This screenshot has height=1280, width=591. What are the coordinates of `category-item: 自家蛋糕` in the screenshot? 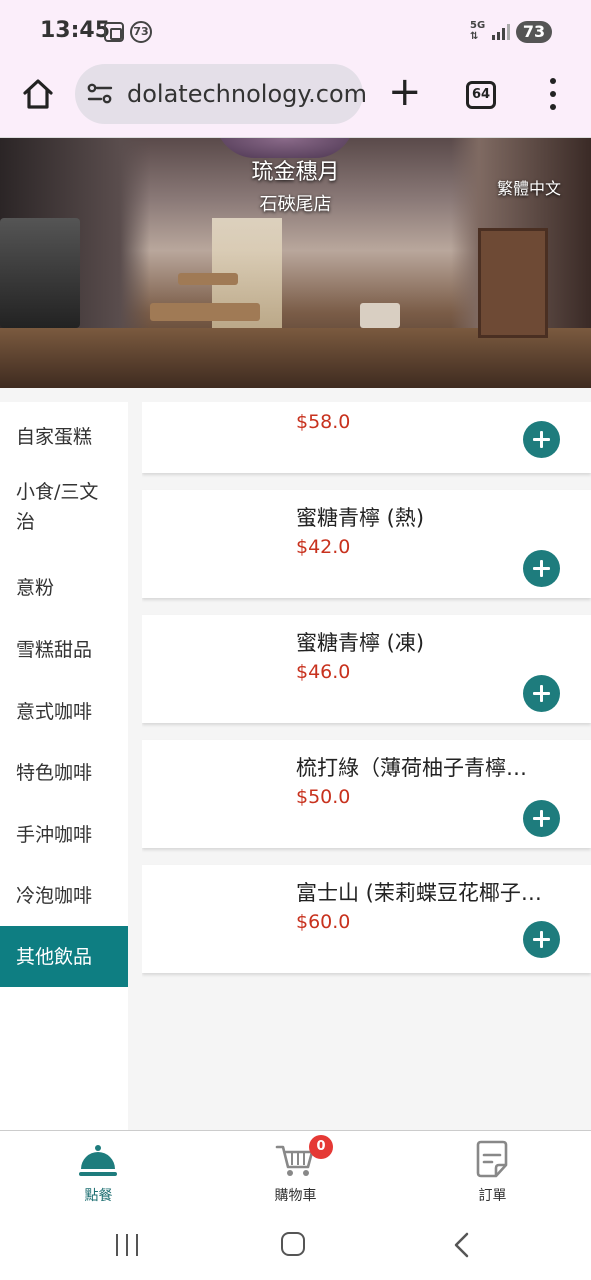 It's located at (64, 436).